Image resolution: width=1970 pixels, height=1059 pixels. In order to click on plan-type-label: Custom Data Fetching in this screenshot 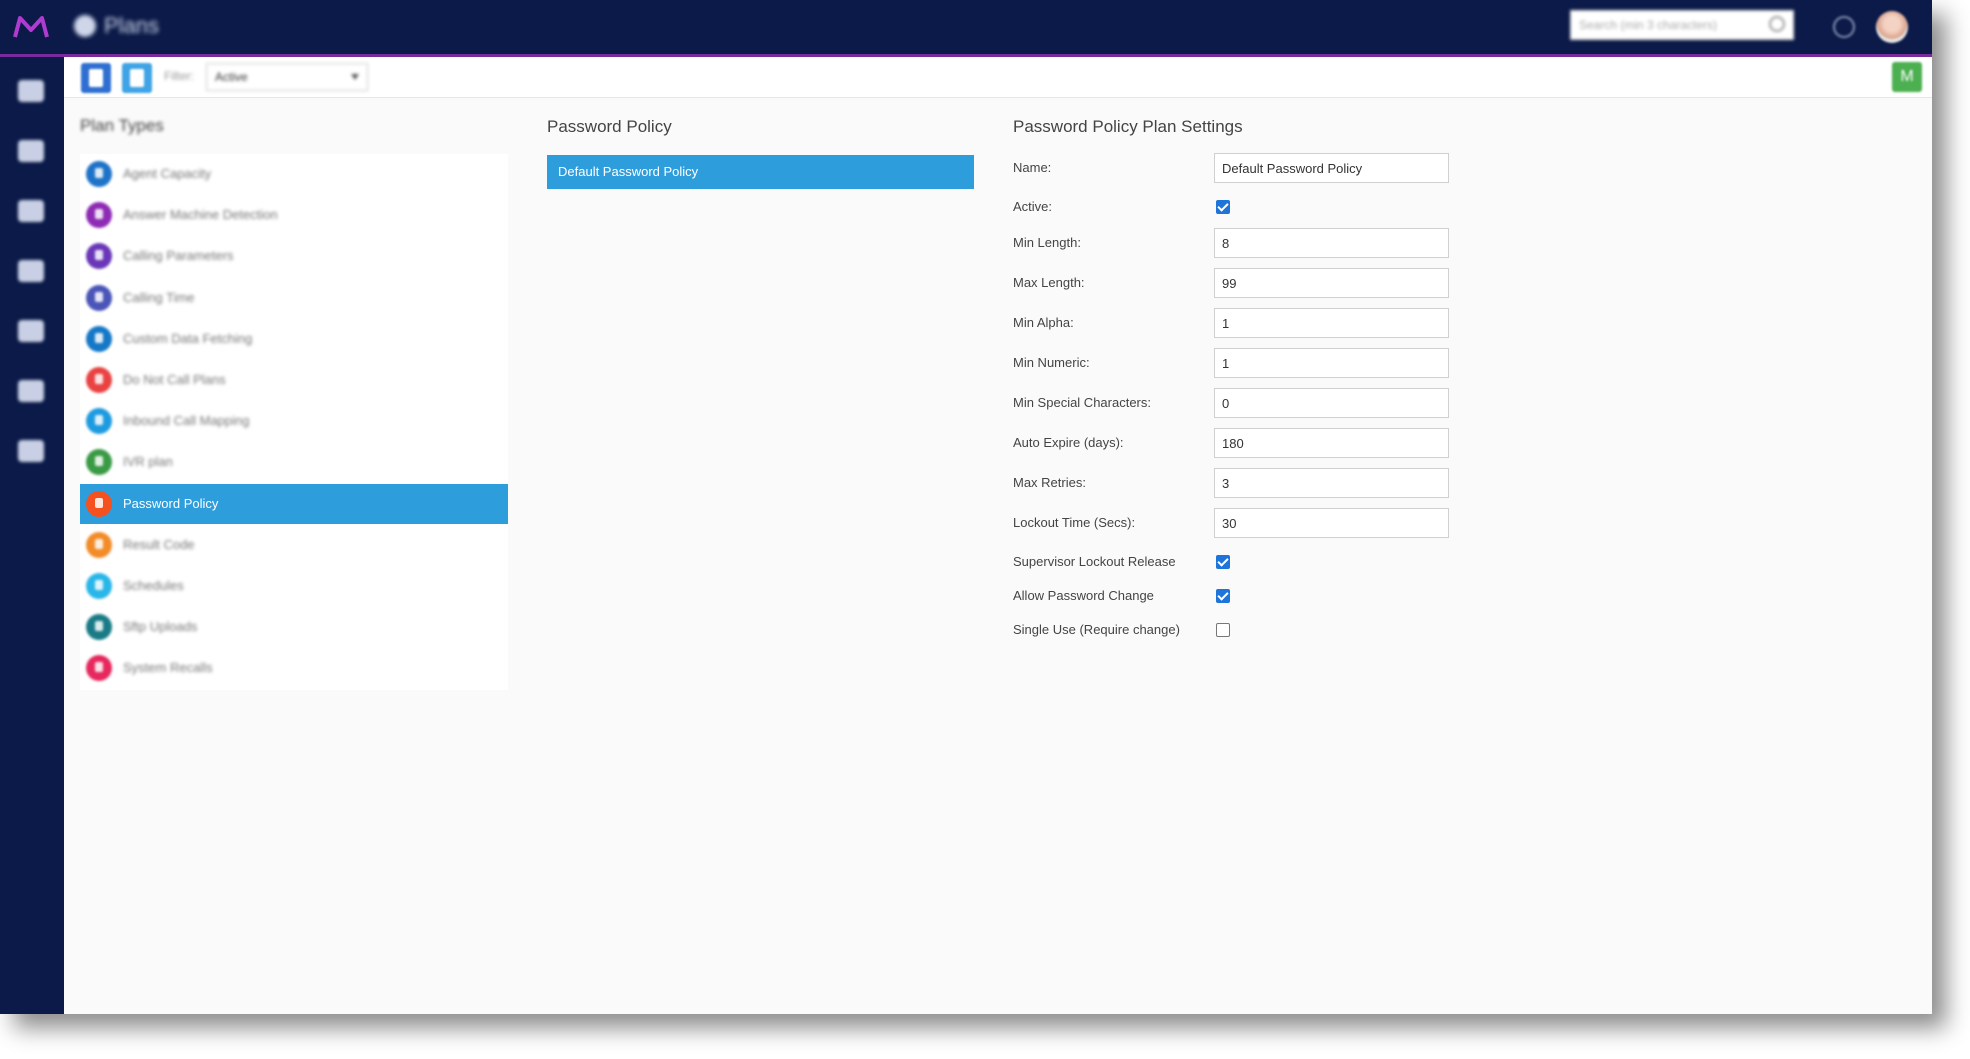, I will do `click(188, 338)`.